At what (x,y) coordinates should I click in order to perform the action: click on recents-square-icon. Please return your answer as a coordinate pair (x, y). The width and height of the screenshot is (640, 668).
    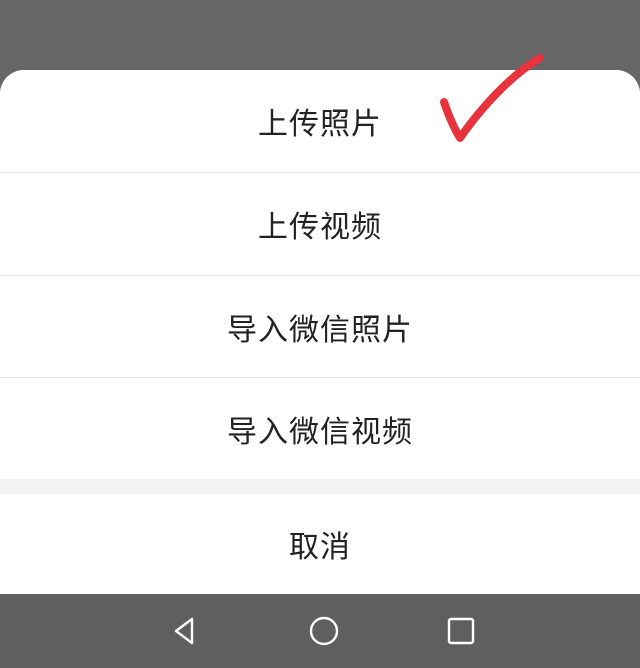
    Looking at the image, I should click on (461, 631).